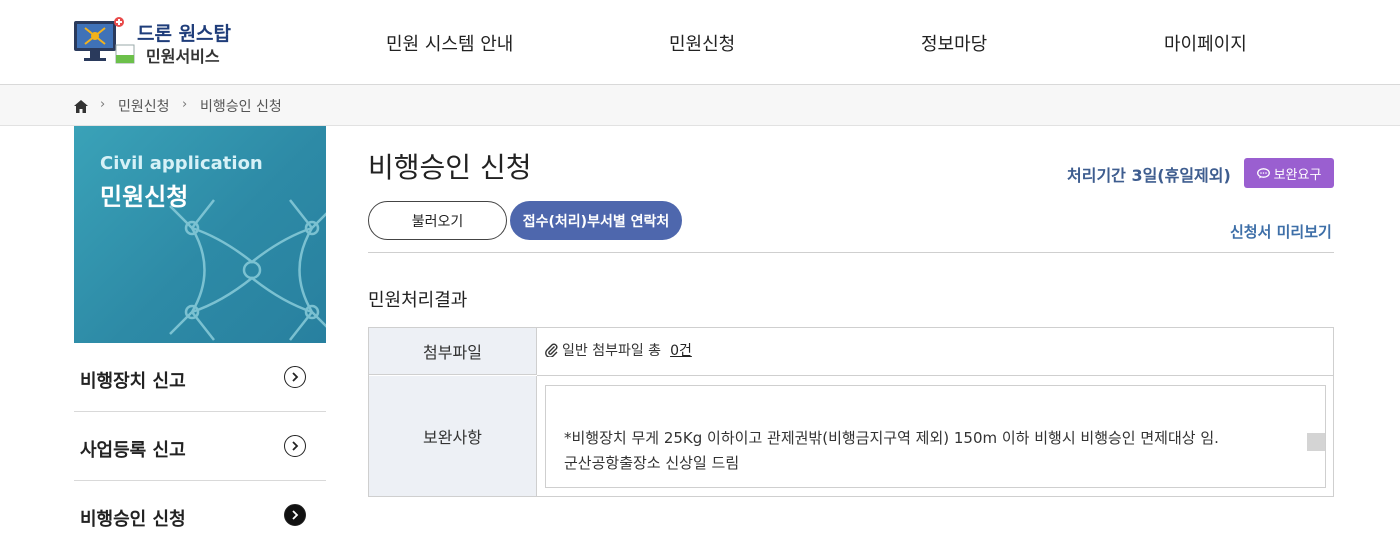  What do you see at coordinates (200, 446) in the screenshot?
I see `sidebar-item-business-report: 사업등록 신고` at bounding box center [200, 446].